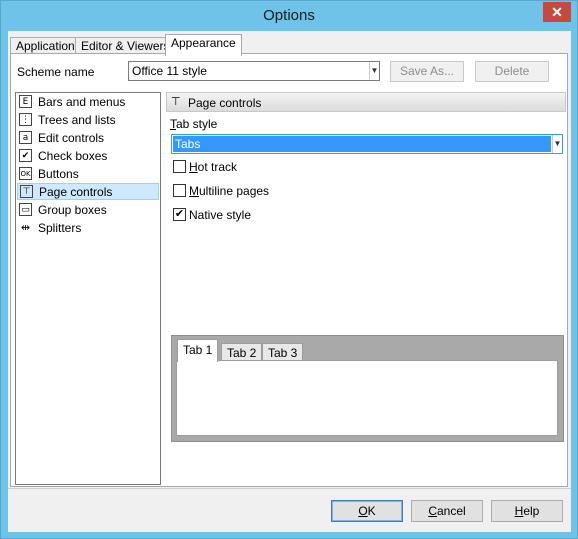  What do you see at coordinates (194, 124) in the screenshot?
I see `tab-style-label: Tab style` at bounding box center [194, 124].